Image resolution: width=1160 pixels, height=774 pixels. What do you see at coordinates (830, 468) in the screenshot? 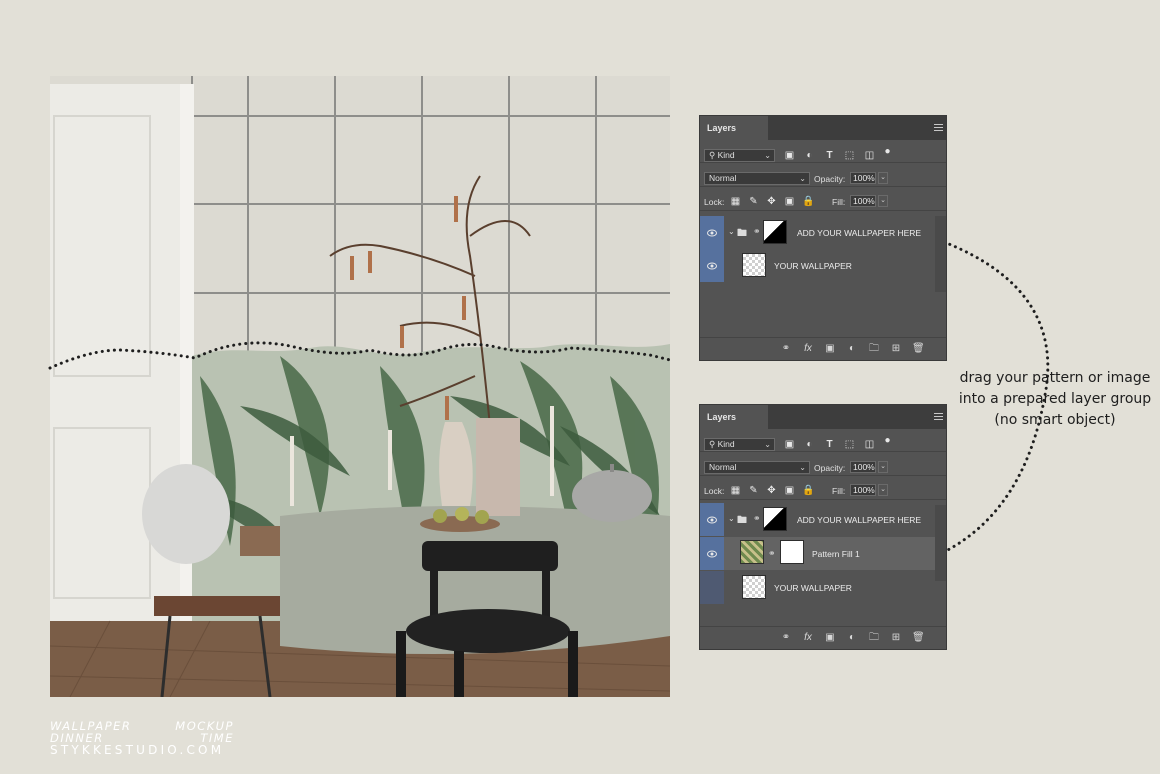
I see `opacity-label: Opacity:` at bounding box center [830, 468].